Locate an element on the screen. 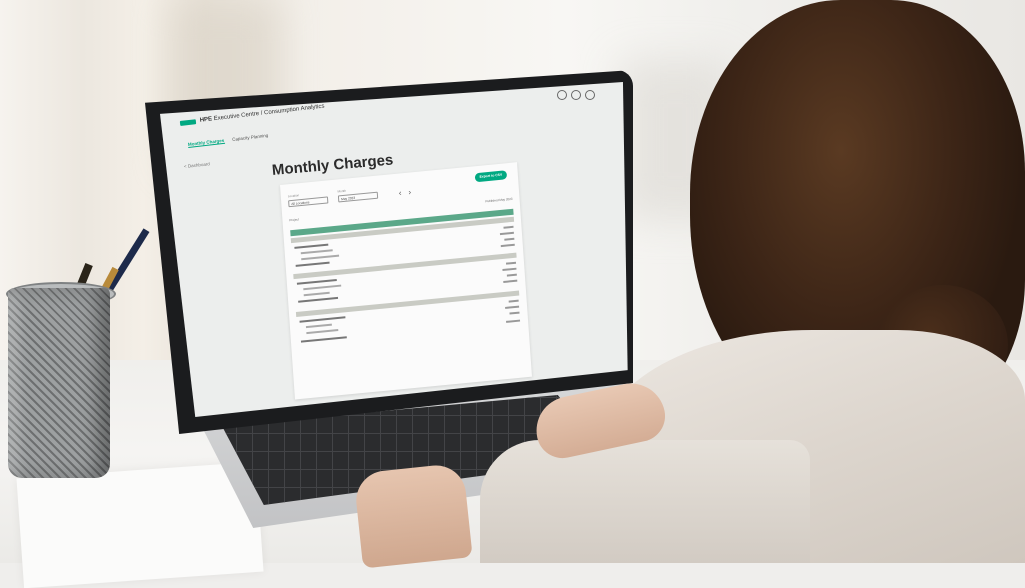 The height and width of the screenshot is (588, 1025). hpe-logo-icon is located at coordinates (188, 122).